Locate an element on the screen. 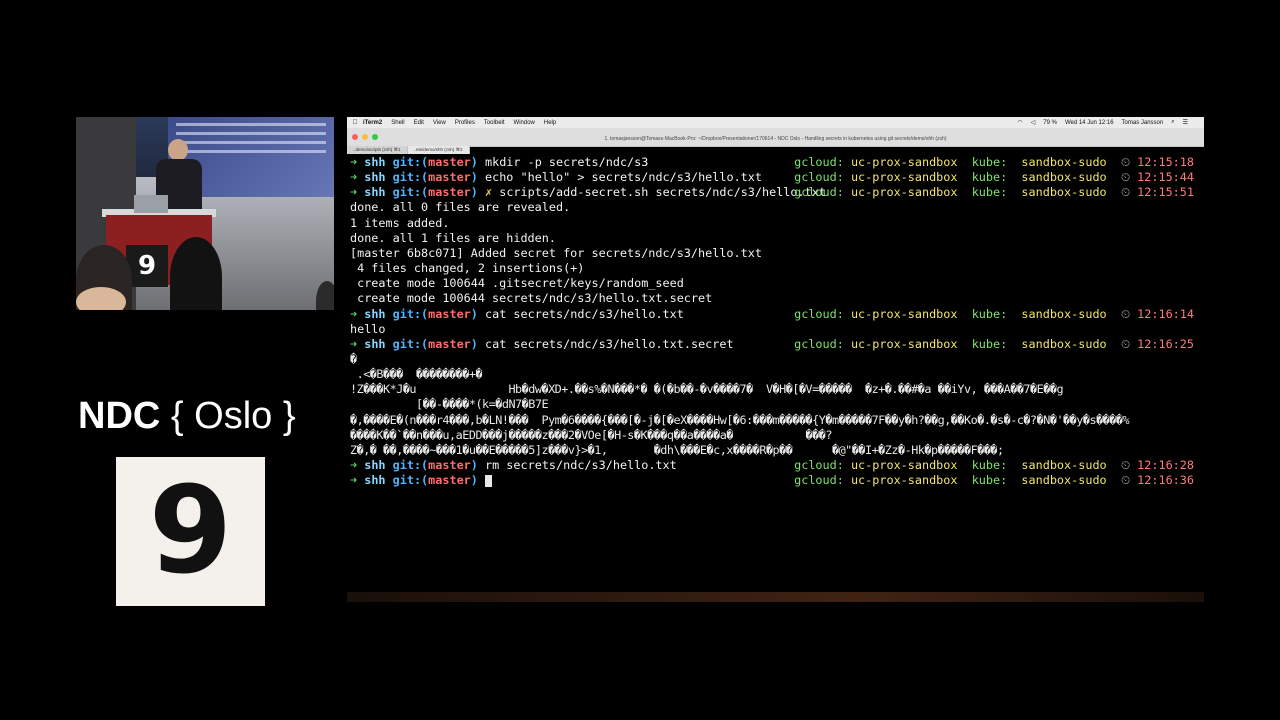 Image resolution: width=1280 pixels, height=720 pixels. terminal-output-line: 1 items added. is located at coordinates (775, 223).